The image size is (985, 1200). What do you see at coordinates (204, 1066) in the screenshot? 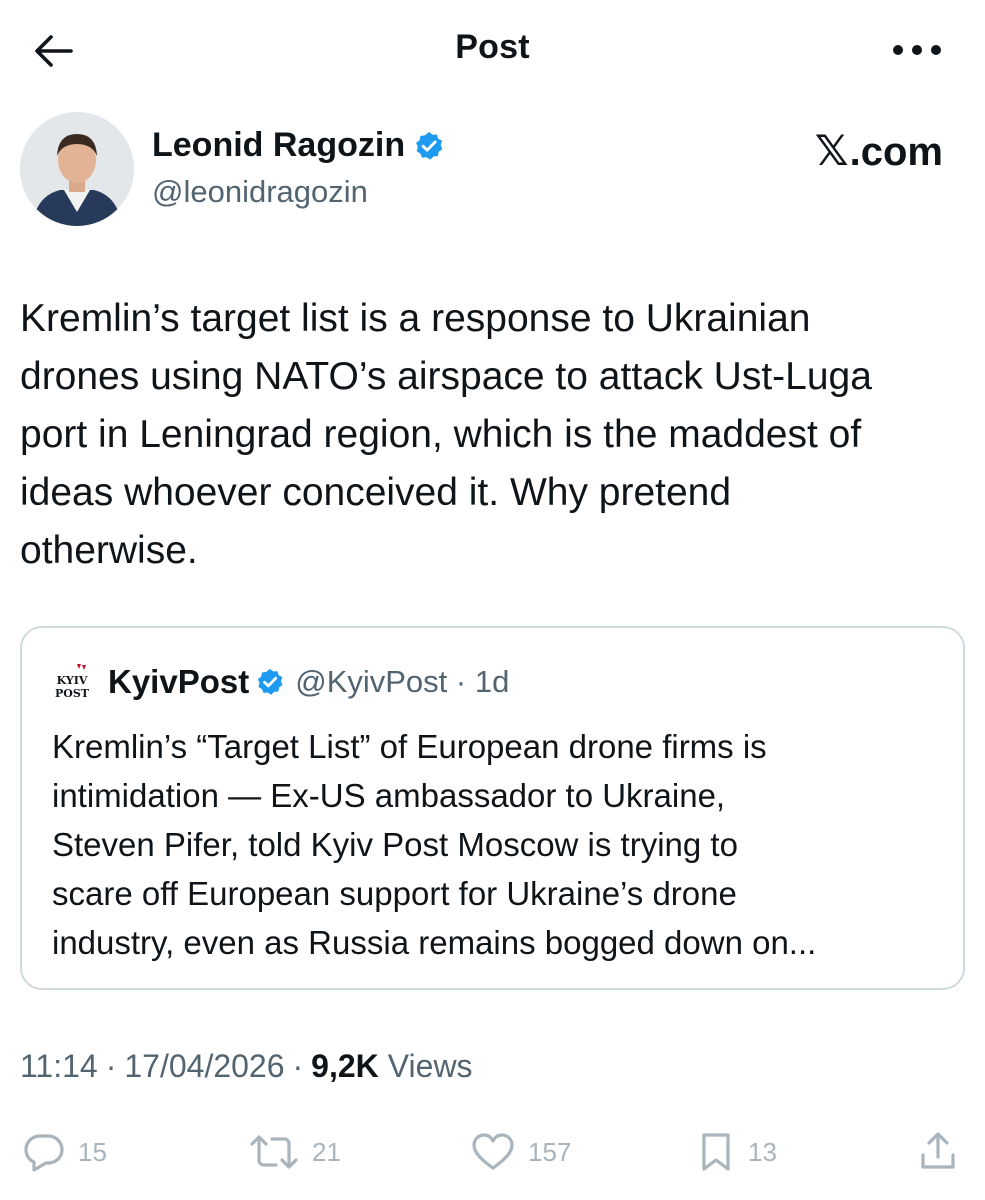
I see `post-date: 17/04/2026` at bounding box center [204, 1066].